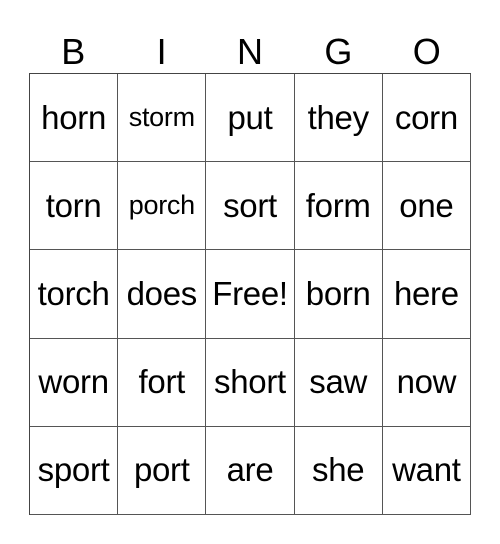 This screenshot has width=500, height=544. Describe the element at coordinates (250, 118) in the screenshot. I see `bingo-cell: put` at that location.